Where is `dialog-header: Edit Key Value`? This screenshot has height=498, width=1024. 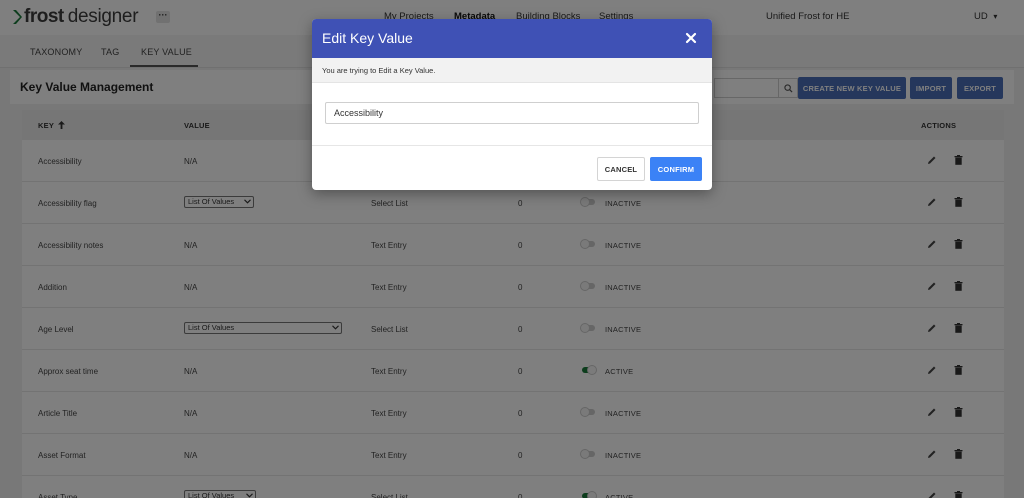
dialog-header: Edit Key Value is located at coordinates (512, 38).